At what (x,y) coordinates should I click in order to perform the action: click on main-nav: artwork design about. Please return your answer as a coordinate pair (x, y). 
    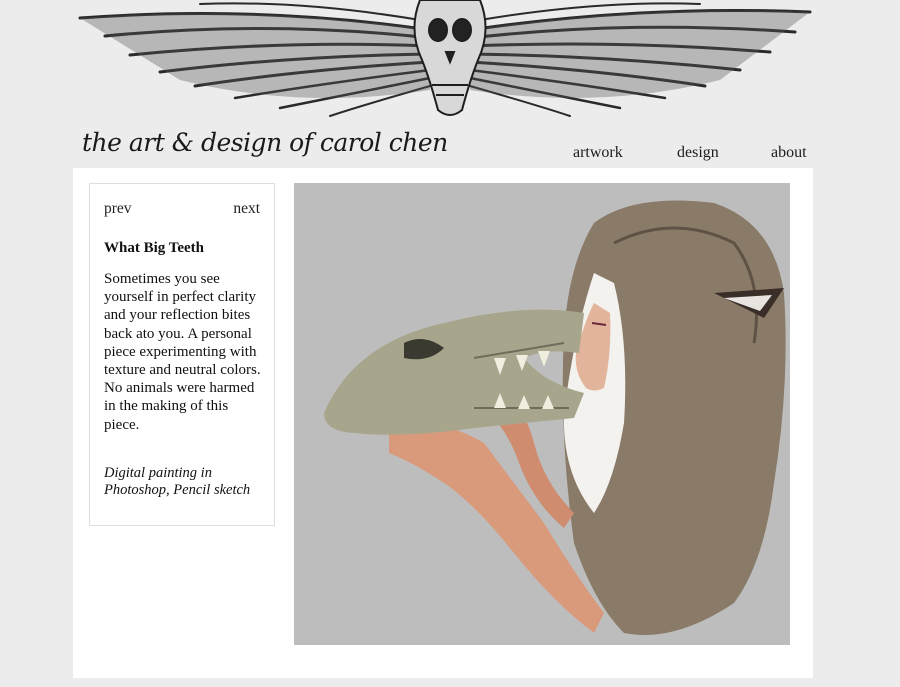
    Looking at the image, I should click on (450, 155).